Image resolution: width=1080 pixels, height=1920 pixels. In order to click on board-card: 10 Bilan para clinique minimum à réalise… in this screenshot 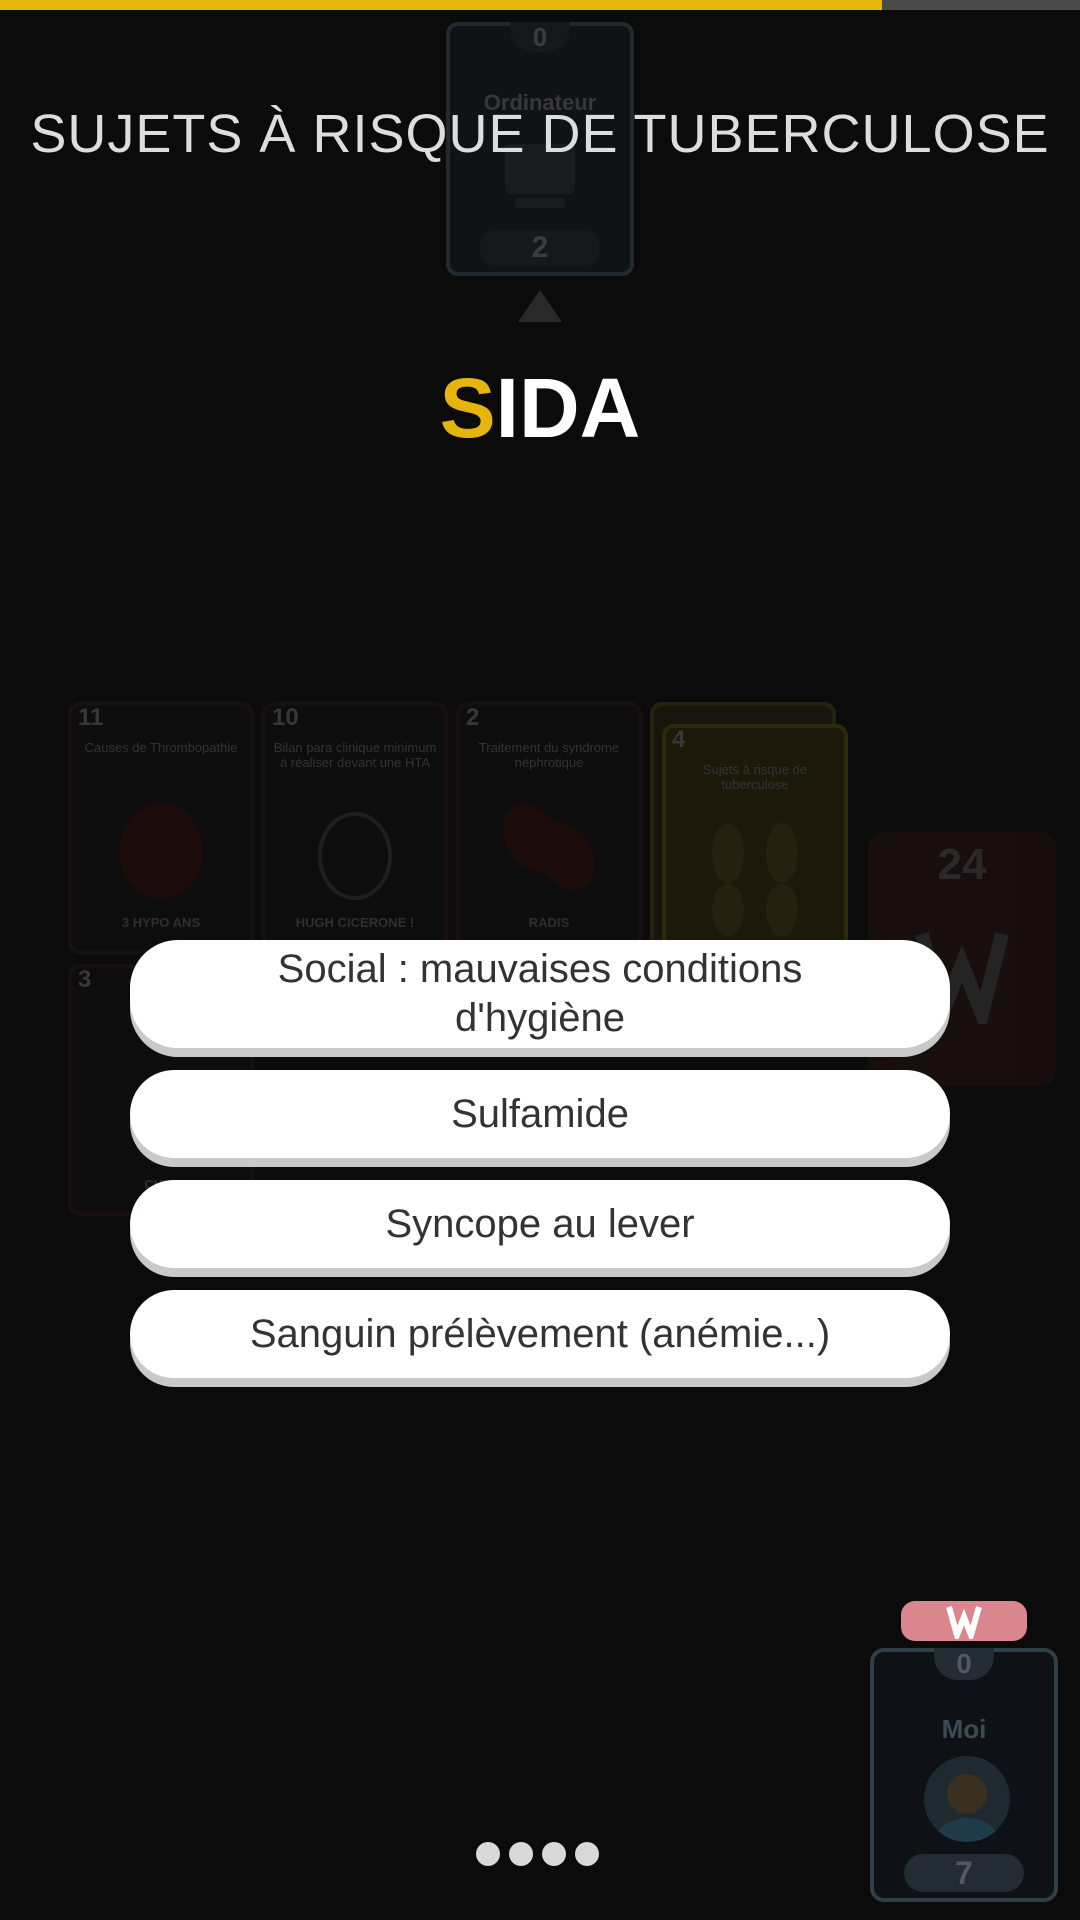, I will do `click(355, 828)`.